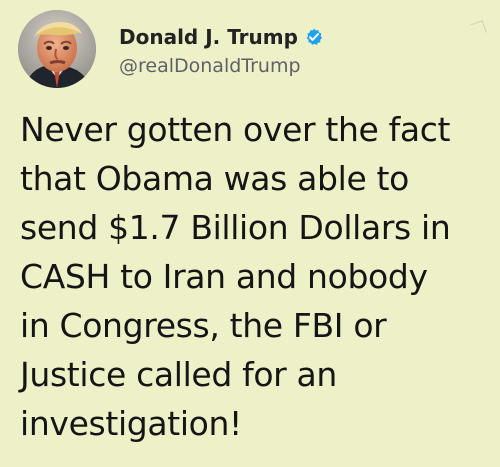 The width and height of the screenshot is (500, 467). I want to click on tweet-text-line: investigation!, so click(131, 423).